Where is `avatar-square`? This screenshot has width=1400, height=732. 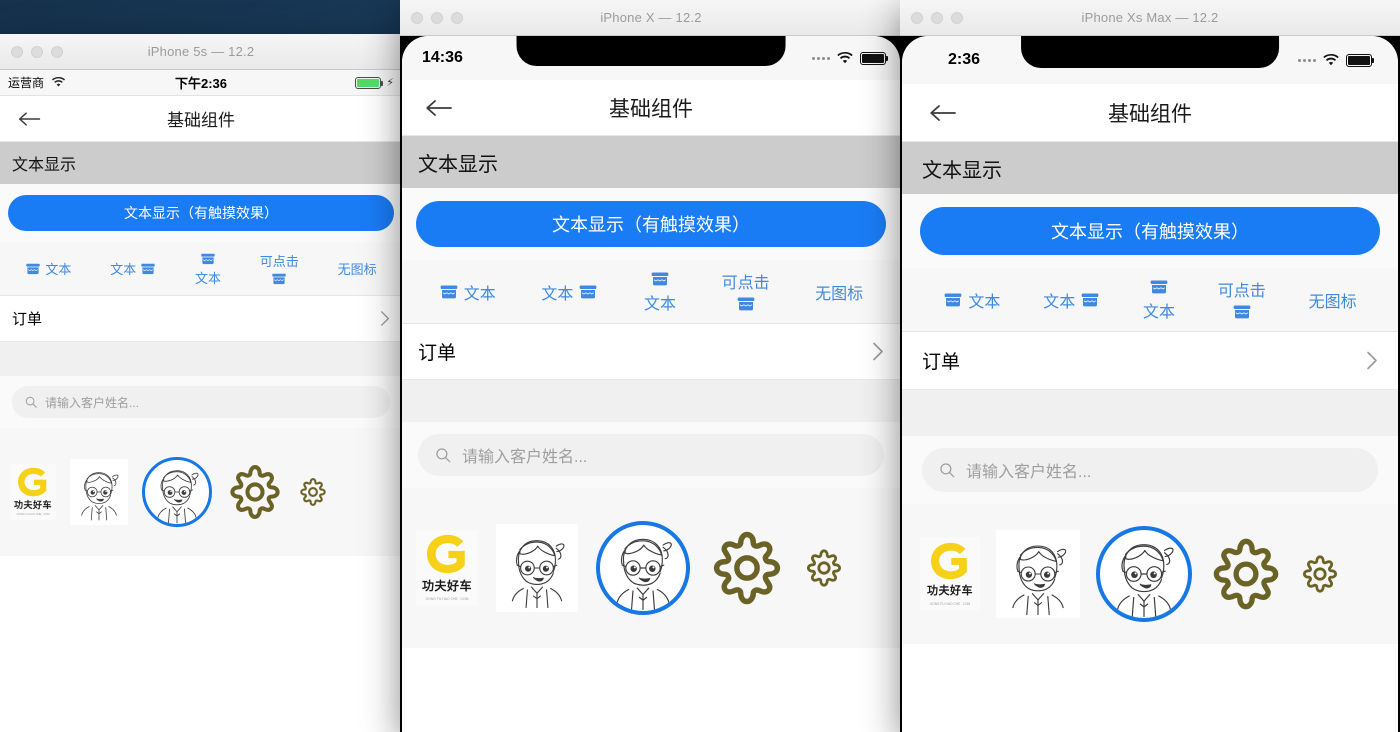
avatar-square is located at coordinates (1038, 574).